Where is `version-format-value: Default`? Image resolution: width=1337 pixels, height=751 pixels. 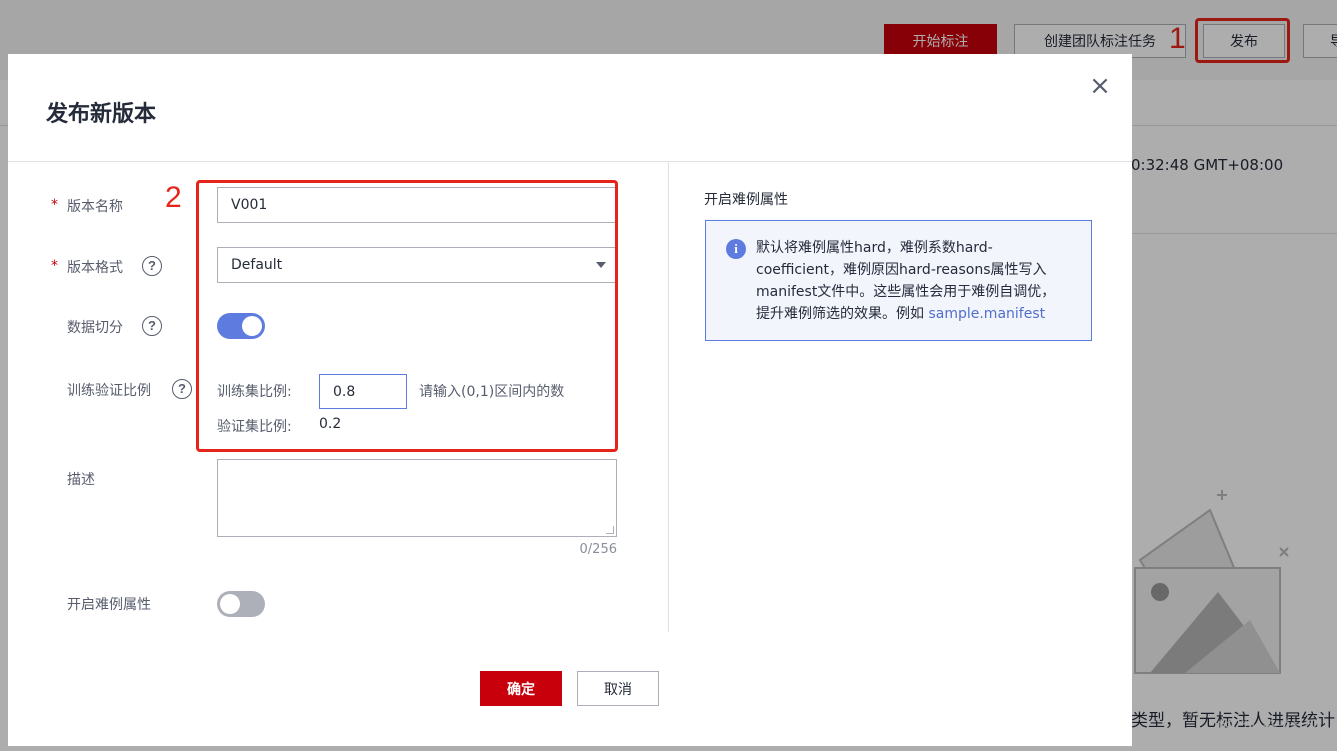
version-format-value: Default is located at coordinates (257, 265).